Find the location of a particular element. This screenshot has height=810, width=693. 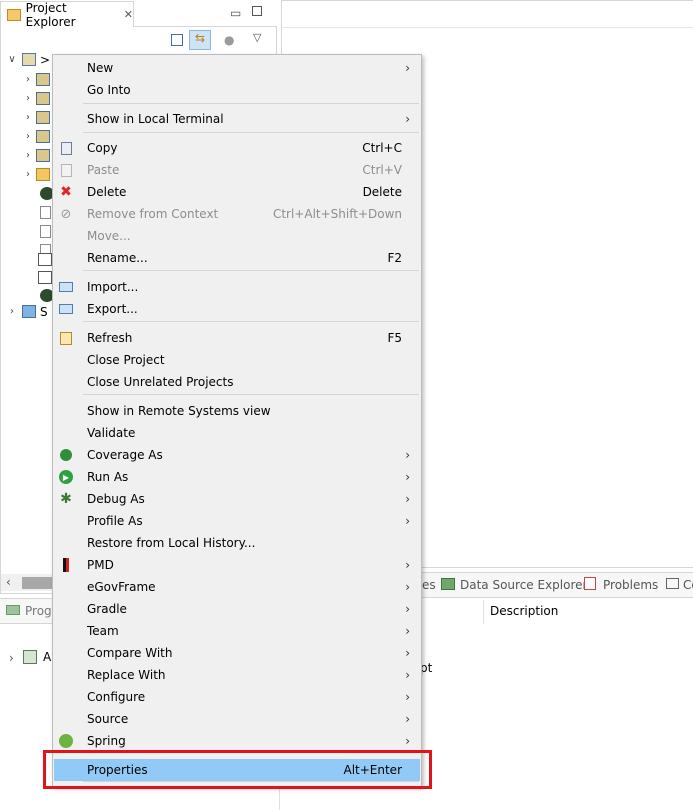

menu-item-label: Team is located at coordinates (103, 631).